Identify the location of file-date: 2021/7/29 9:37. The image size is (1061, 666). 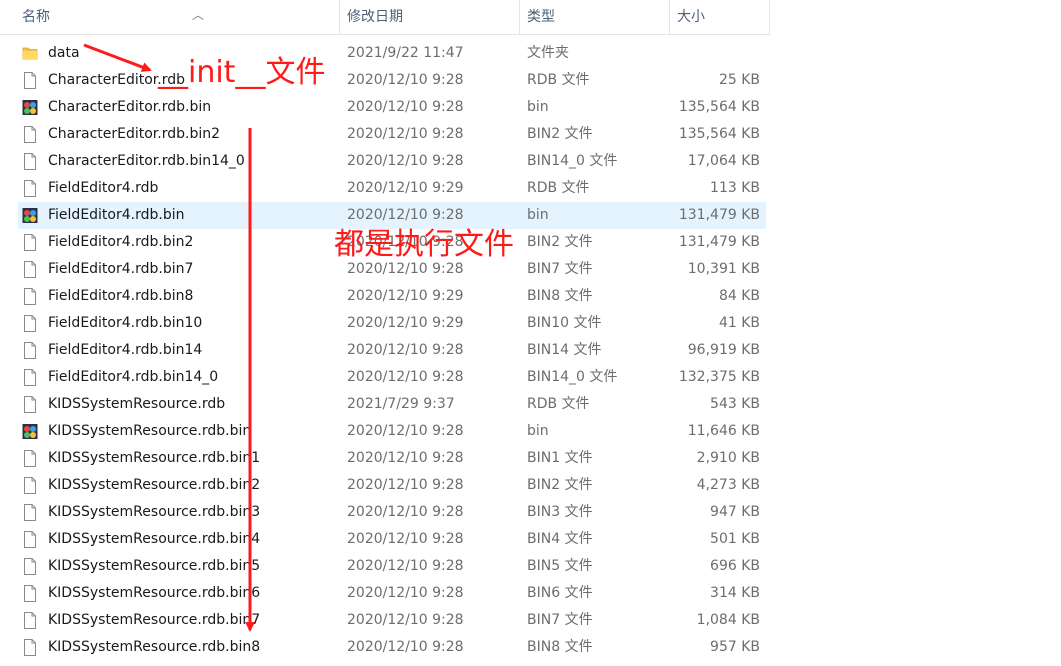
(401, 404).